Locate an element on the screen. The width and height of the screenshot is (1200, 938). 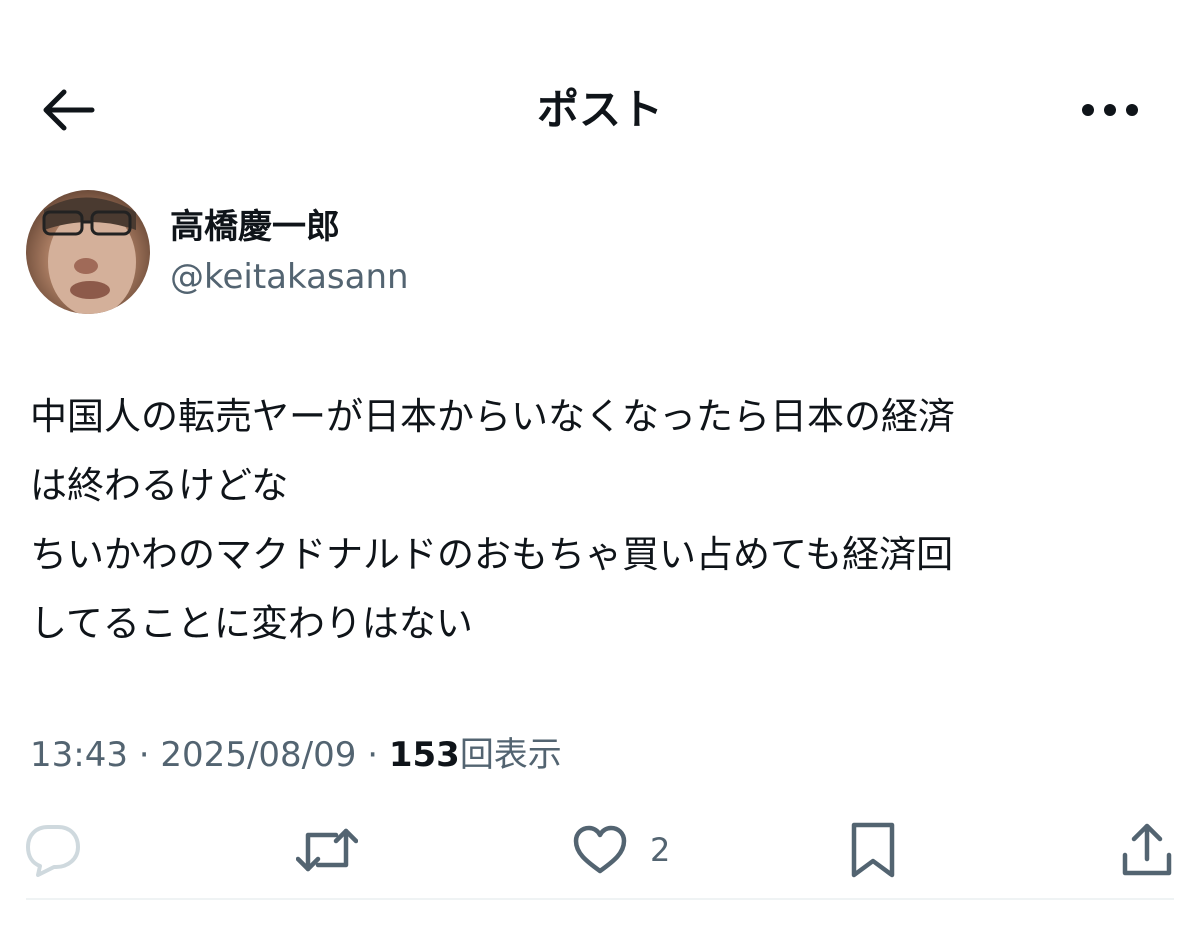
reply-button is located at coordinates (53, 850).